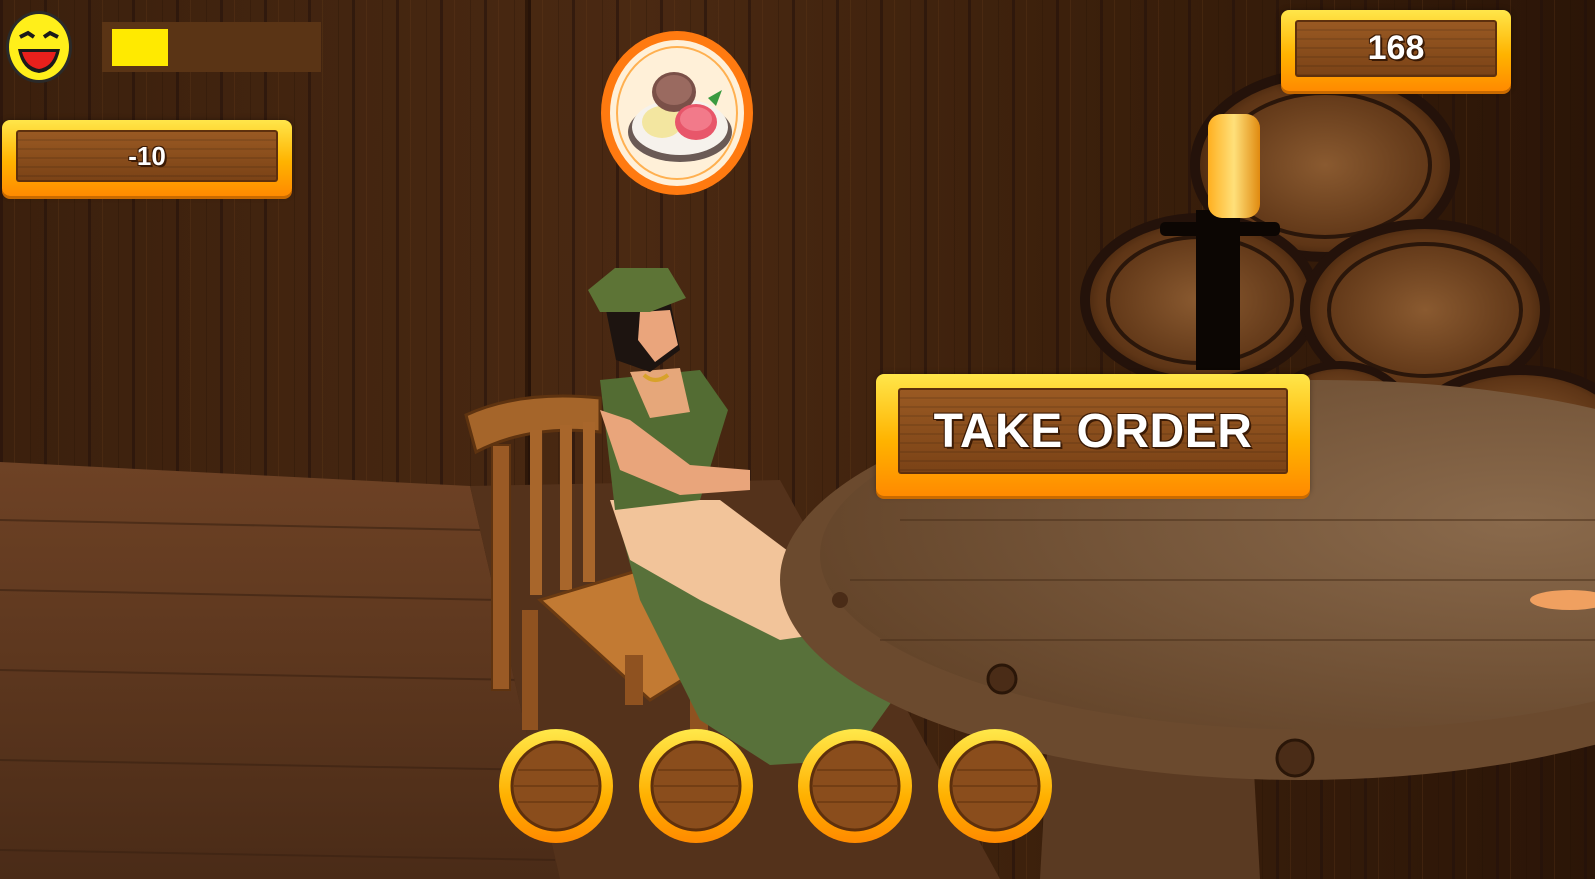 The width and height of the screenshot is (1595, 879). Describe the element at coordinates (211, 47) in the screenshot. I see `mood-meter` at that location.